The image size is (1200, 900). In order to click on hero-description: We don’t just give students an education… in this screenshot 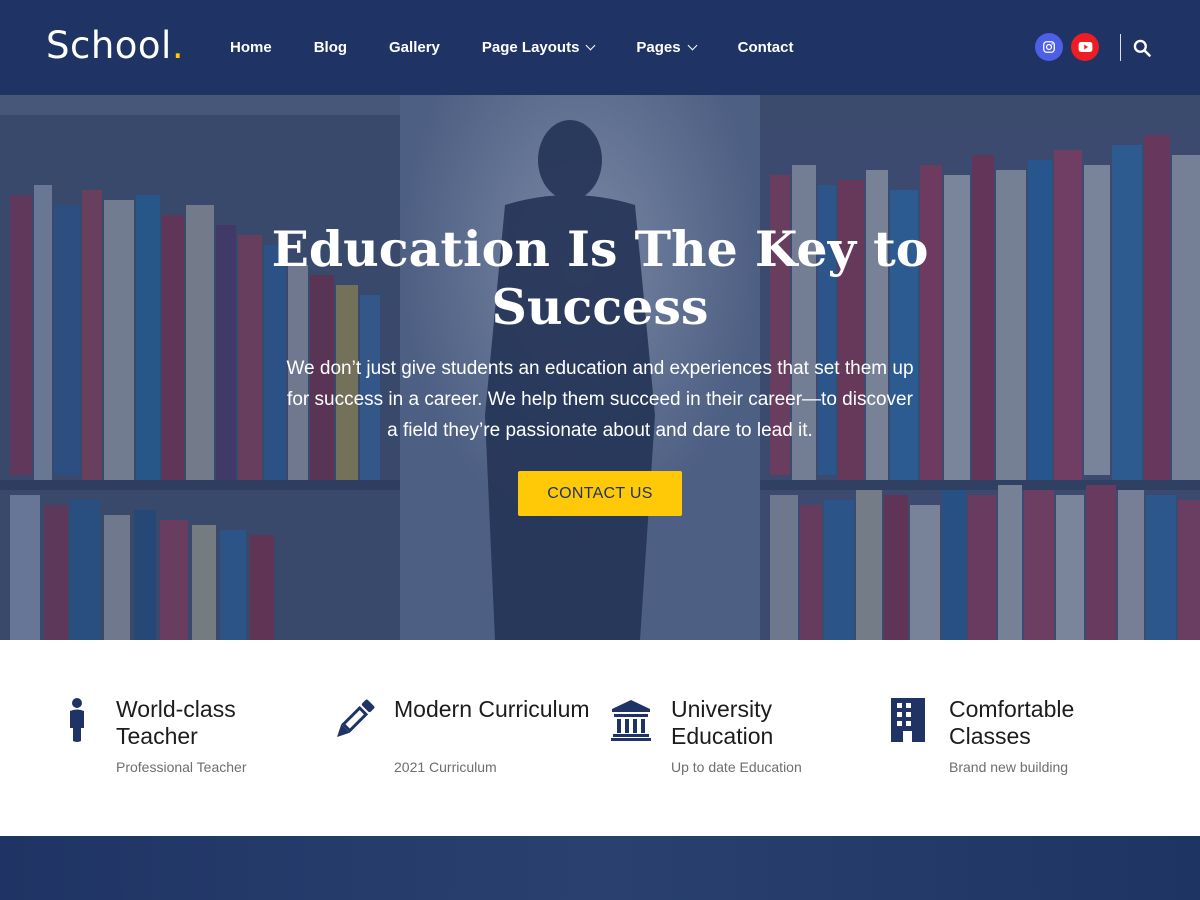, I will do `click(600, 399)`.